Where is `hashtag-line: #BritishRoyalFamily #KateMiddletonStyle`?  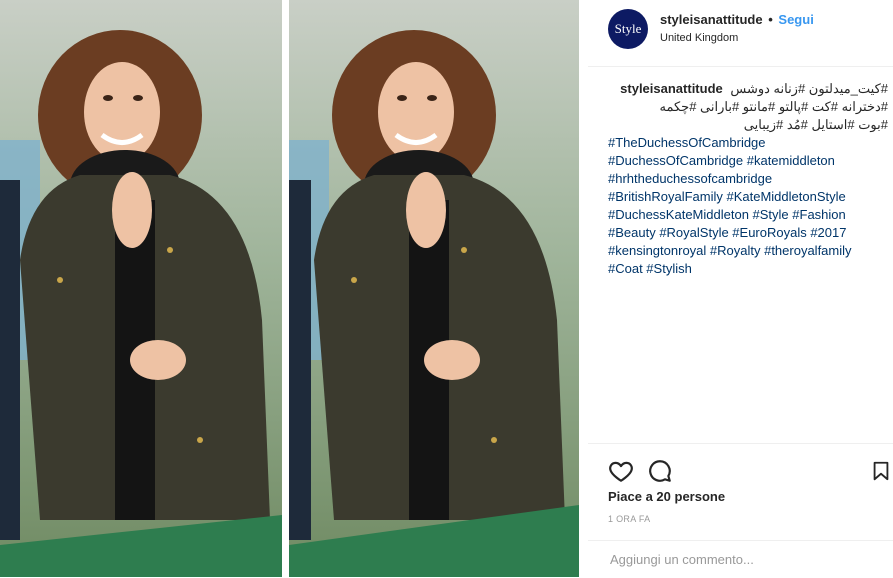 hashtag-line: #BritishRoyalFamily #KateMiddletonStyle is located at coordinates (748, 197).